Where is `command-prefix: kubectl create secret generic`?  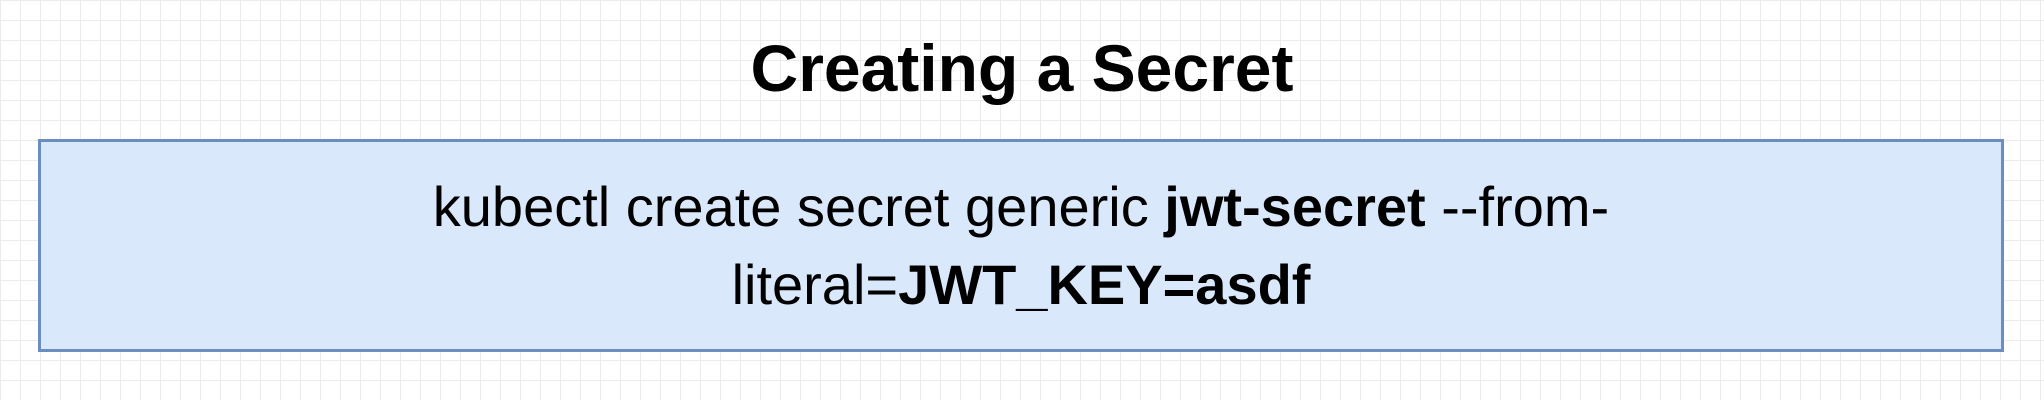 command-prefix: kubectl create secret generic is located at coordinates (798, 206).